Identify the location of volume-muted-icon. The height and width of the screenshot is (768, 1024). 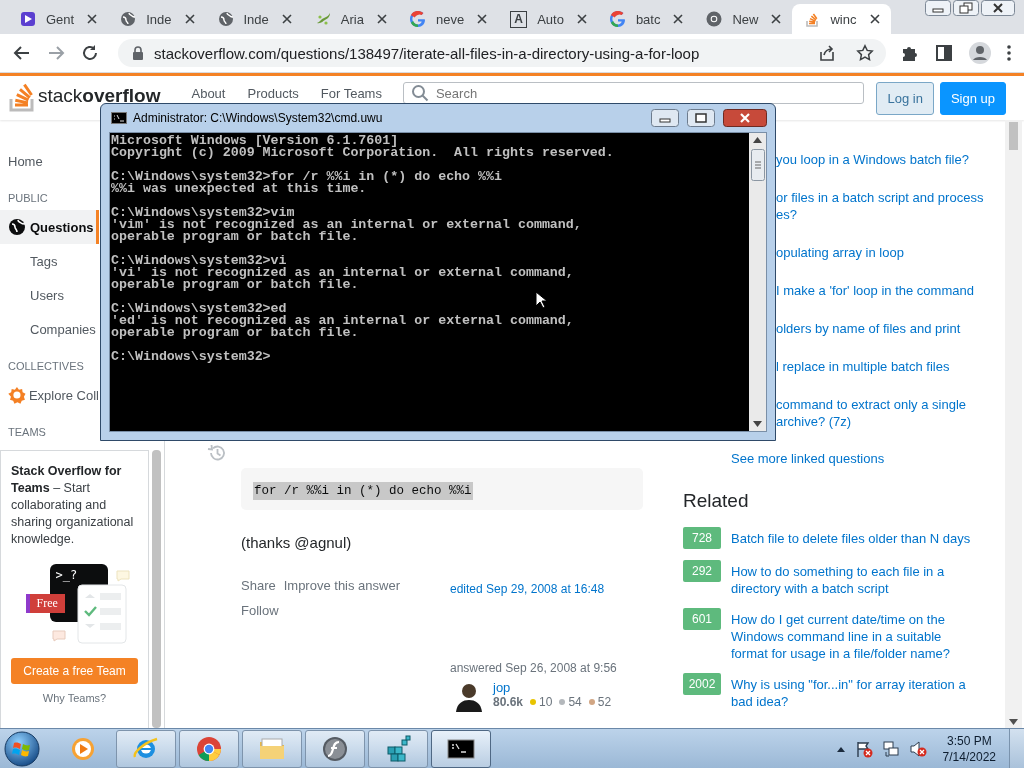
(917, 748).